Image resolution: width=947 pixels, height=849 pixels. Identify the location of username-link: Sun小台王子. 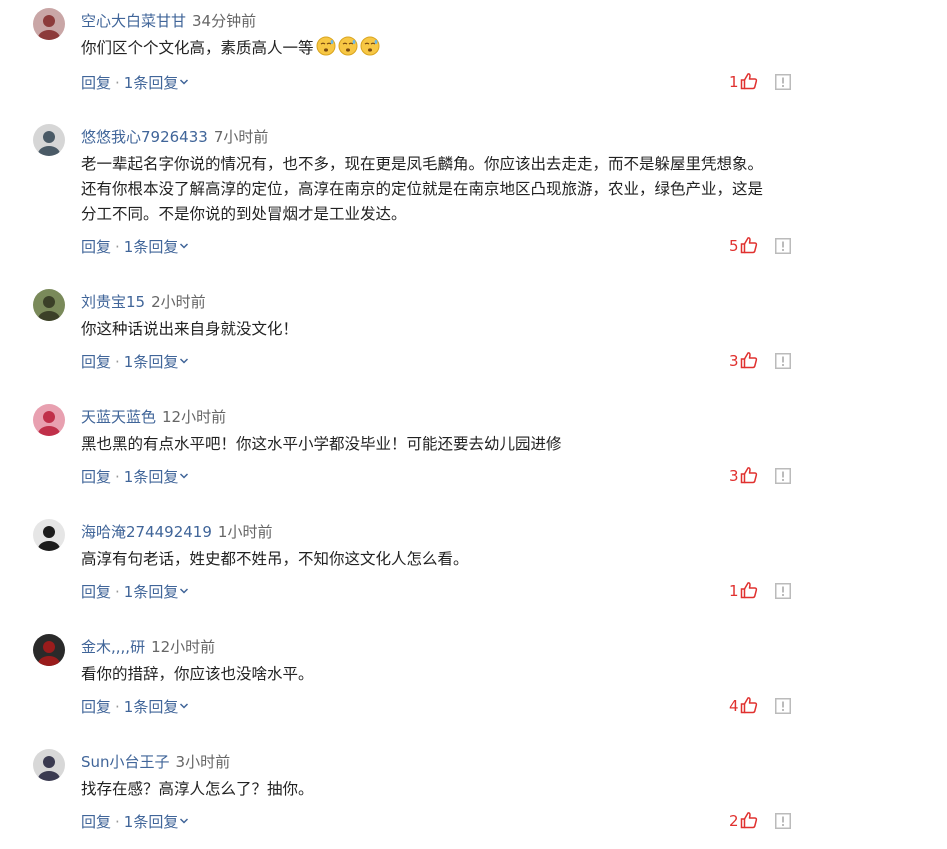
(125, 762).